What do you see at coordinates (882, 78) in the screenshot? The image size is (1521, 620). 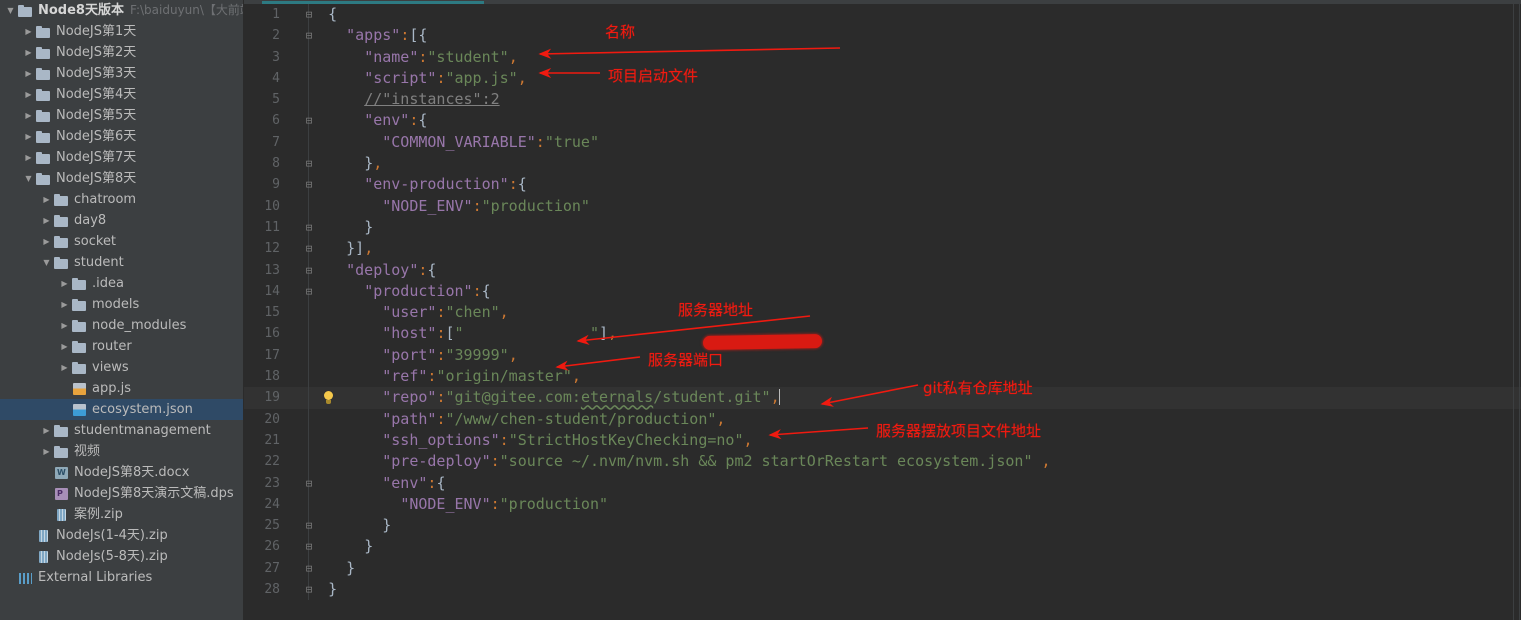 I see `code-line-4: 4 "script":"app.js",` at bounding box center [882, 78].